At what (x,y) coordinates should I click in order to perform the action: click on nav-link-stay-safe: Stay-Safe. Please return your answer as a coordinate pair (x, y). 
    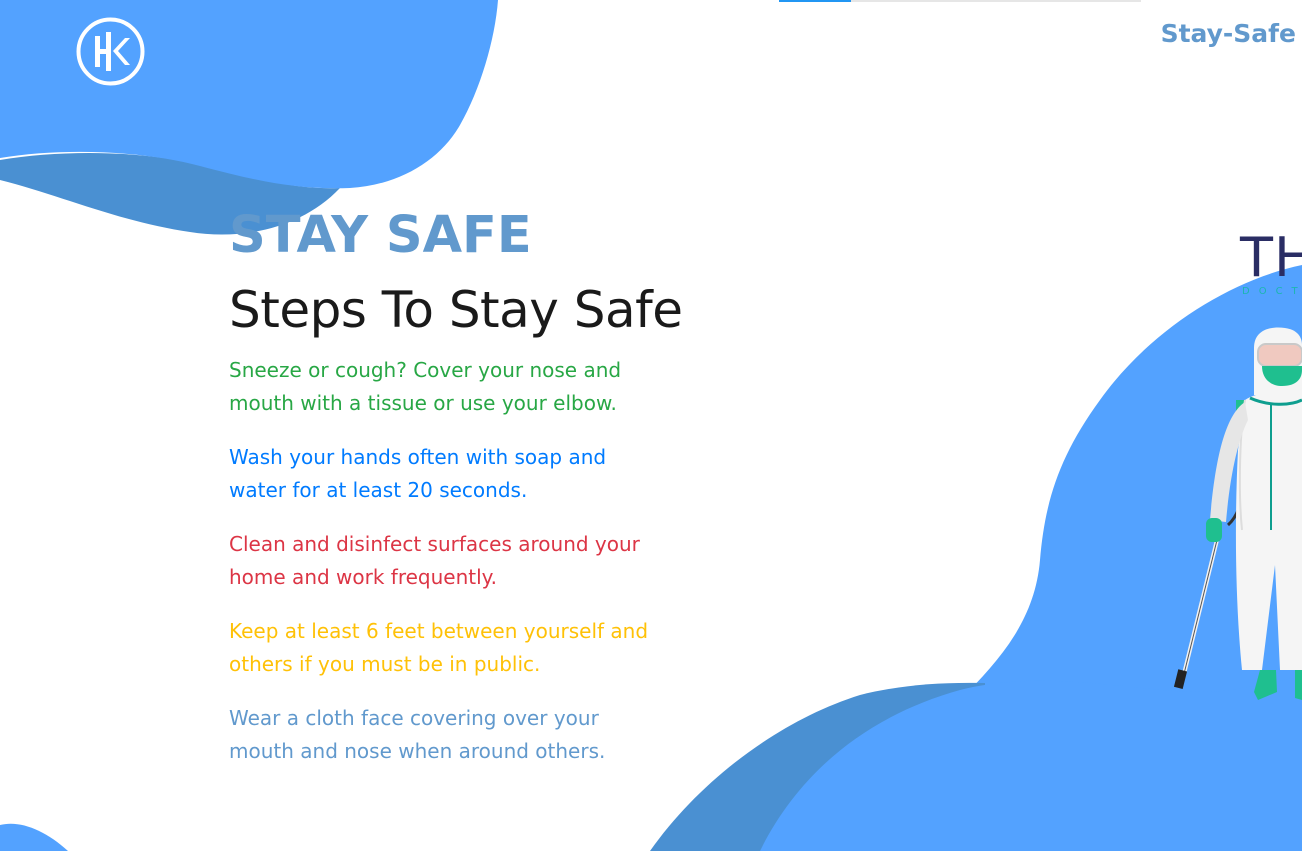
    Looking at the image, I should click on (1228, 33).